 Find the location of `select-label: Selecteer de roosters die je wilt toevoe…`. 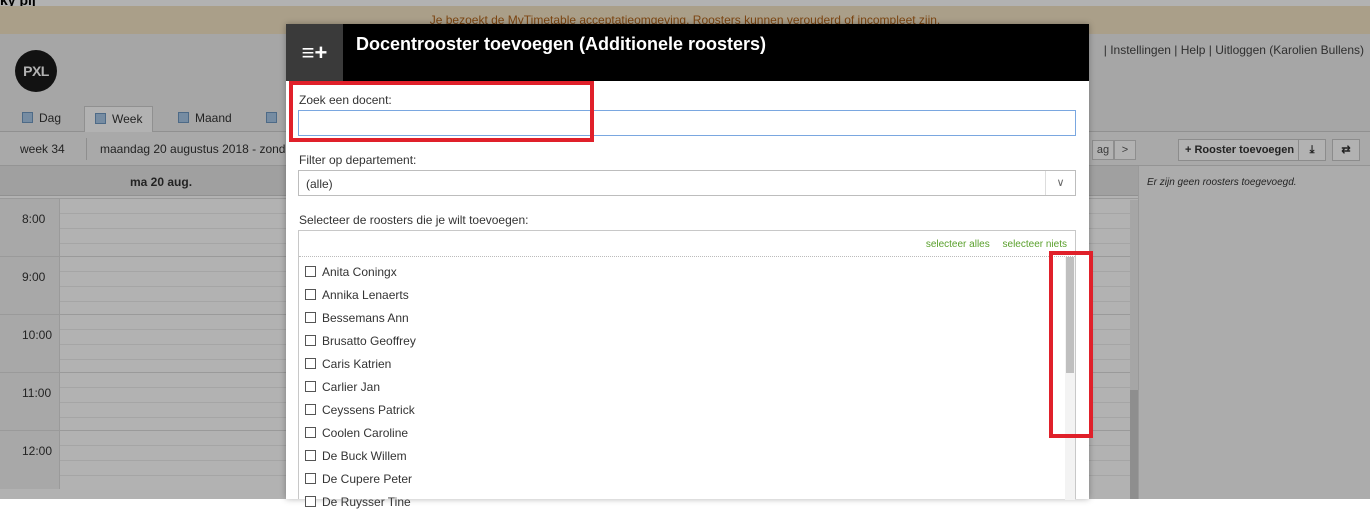

select-label: Selecteer de roosters die je wilt toevoe… is located at coordinates (414, 220).